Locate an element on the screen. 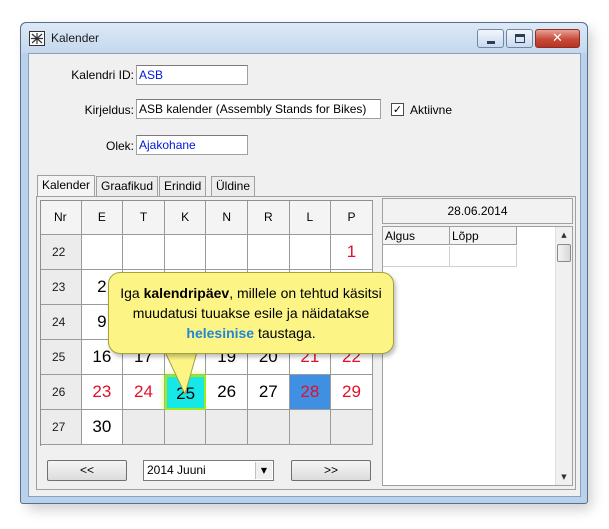 Image resolution: width=609 pixels, height=529 pixels. calendar-day-cell: 30 is located at coordinates (102, 427).